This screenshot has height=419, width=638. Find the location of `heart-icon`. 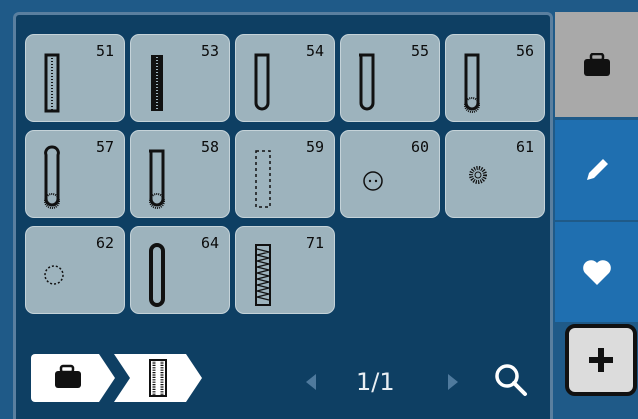

heart-icon is located at coordinates (596, 272).